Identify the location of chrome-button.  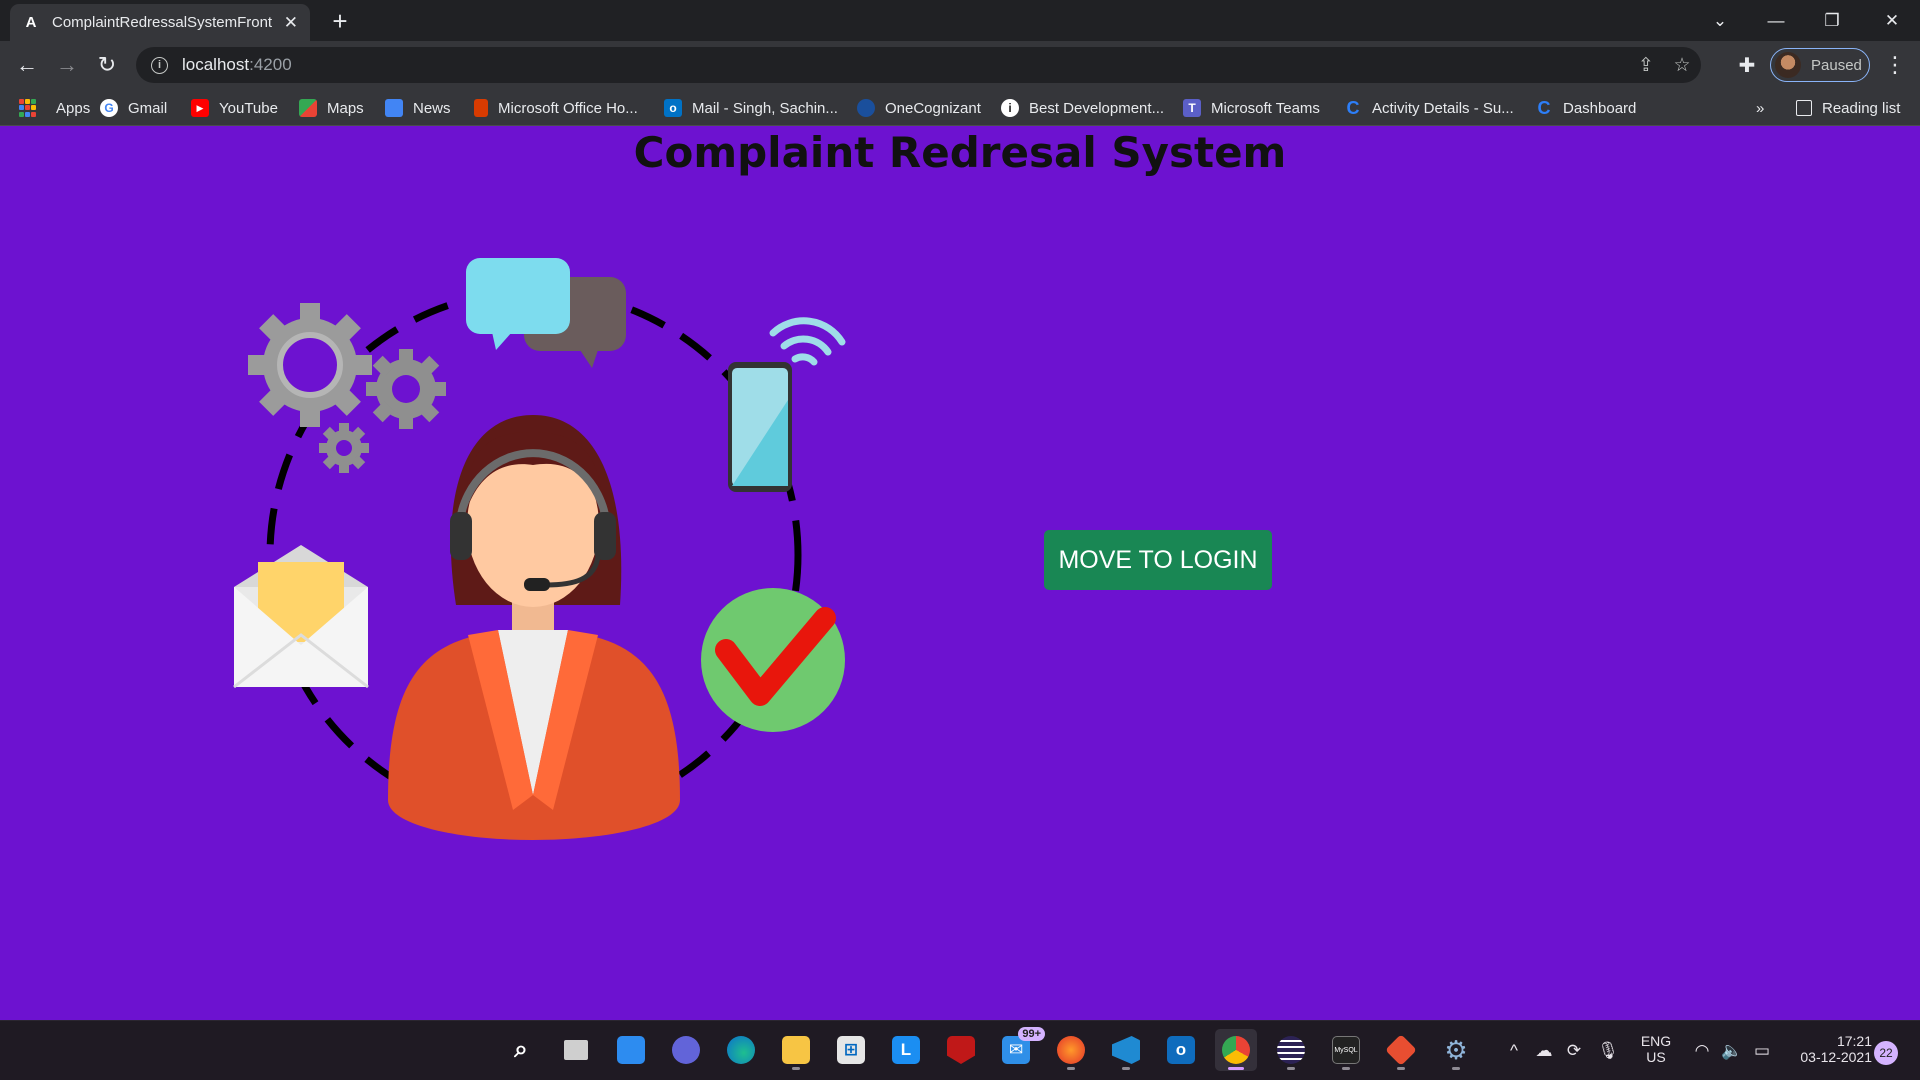
(1236, 1050).